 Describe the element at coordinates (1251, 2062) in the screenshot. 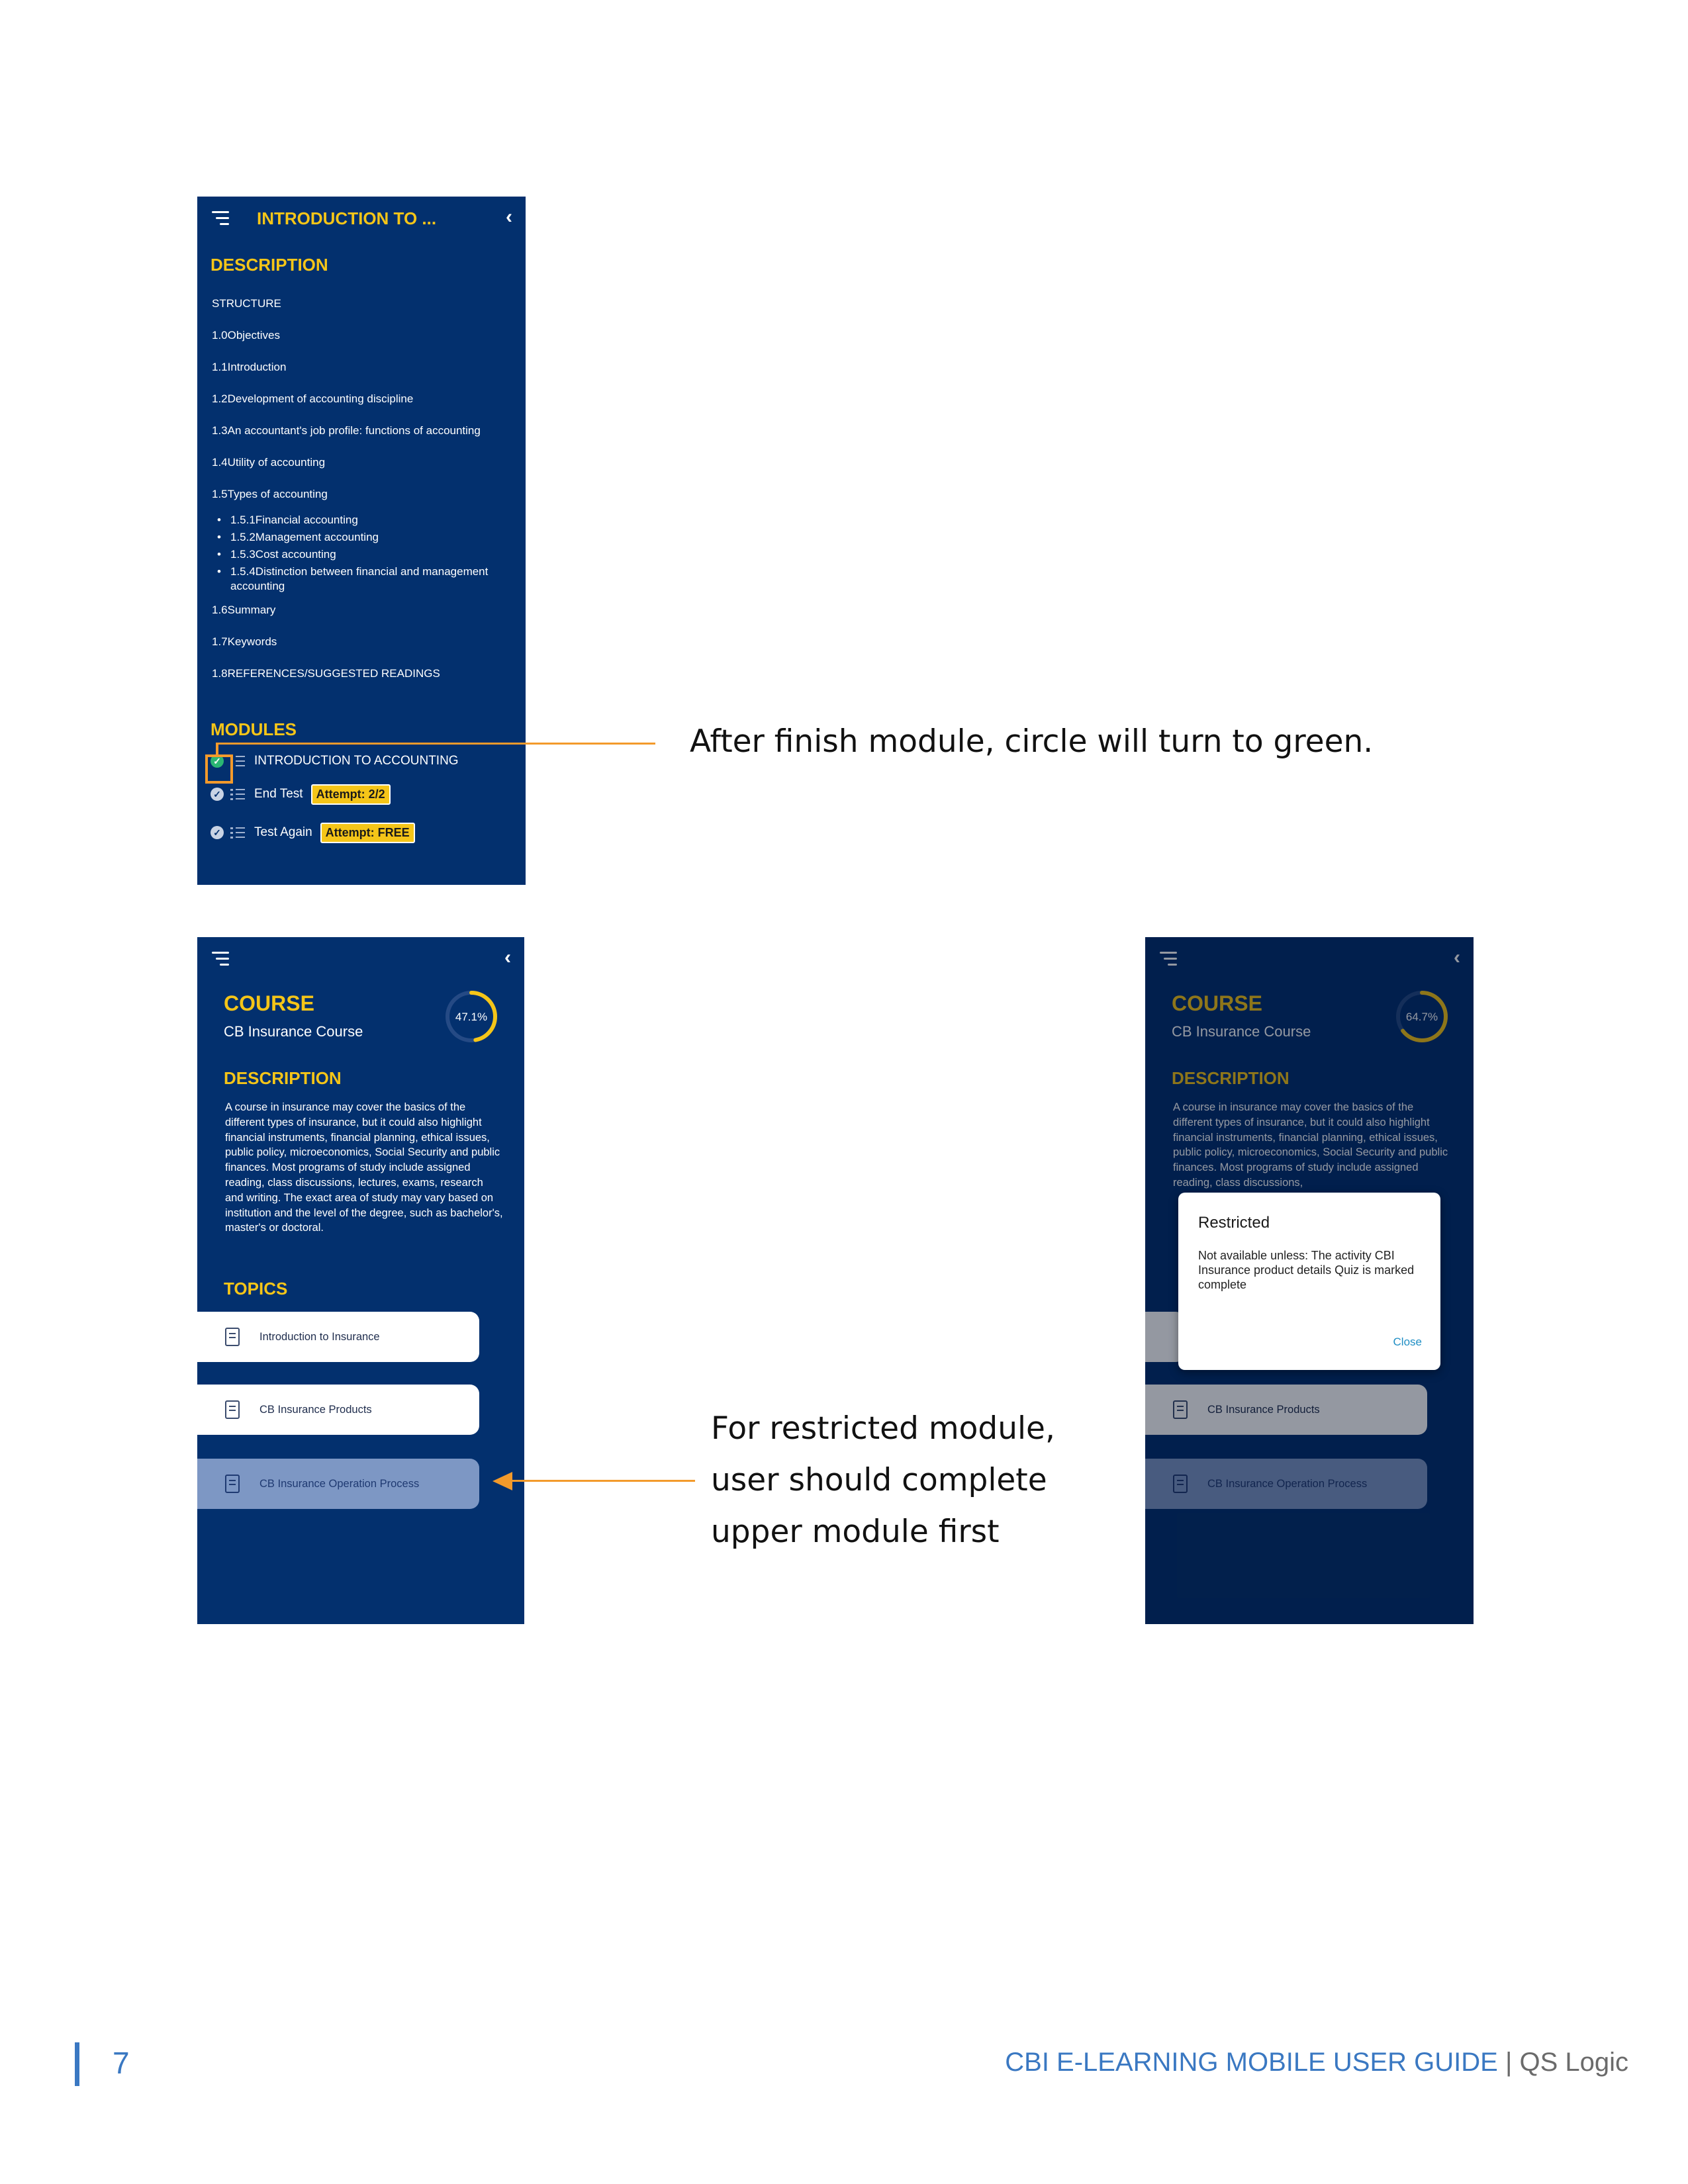

I see `guide-title: CBI E-LEARNING MOBILE USER GUIDE` at that location.